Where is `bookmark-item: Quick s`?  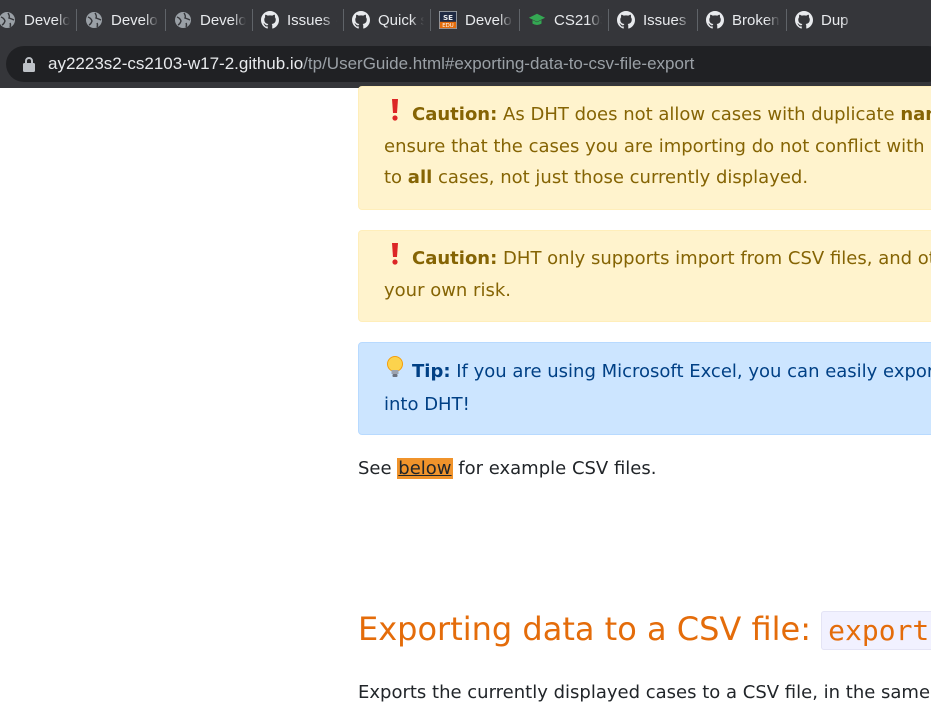 bookmark-item: Quick s is located at coordinates (387, 20).